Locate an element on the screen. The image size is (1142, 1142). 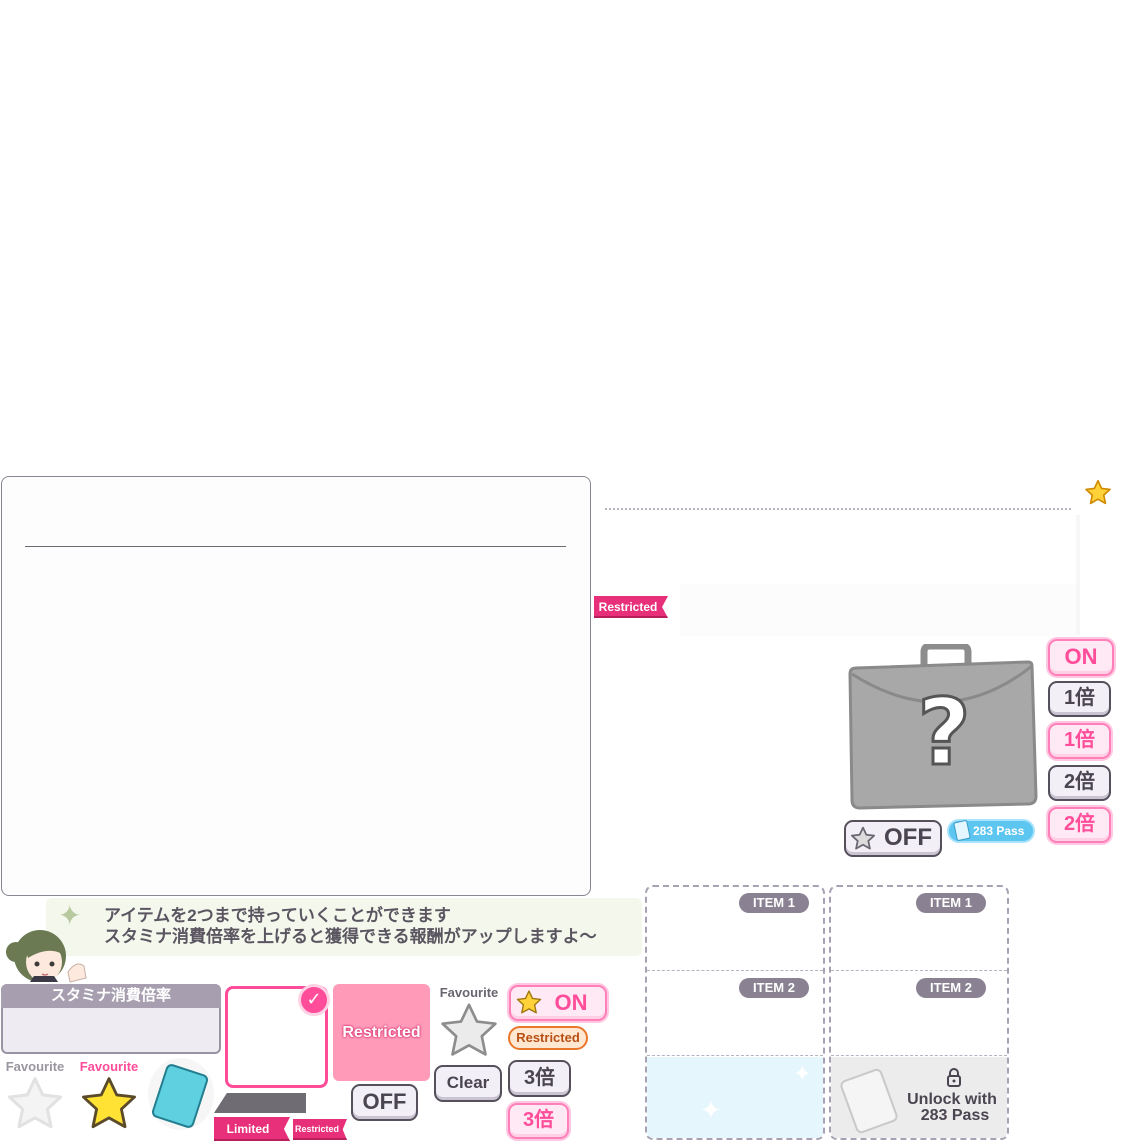
restricted-button: Restricted is located at coordinates (381, 1032).